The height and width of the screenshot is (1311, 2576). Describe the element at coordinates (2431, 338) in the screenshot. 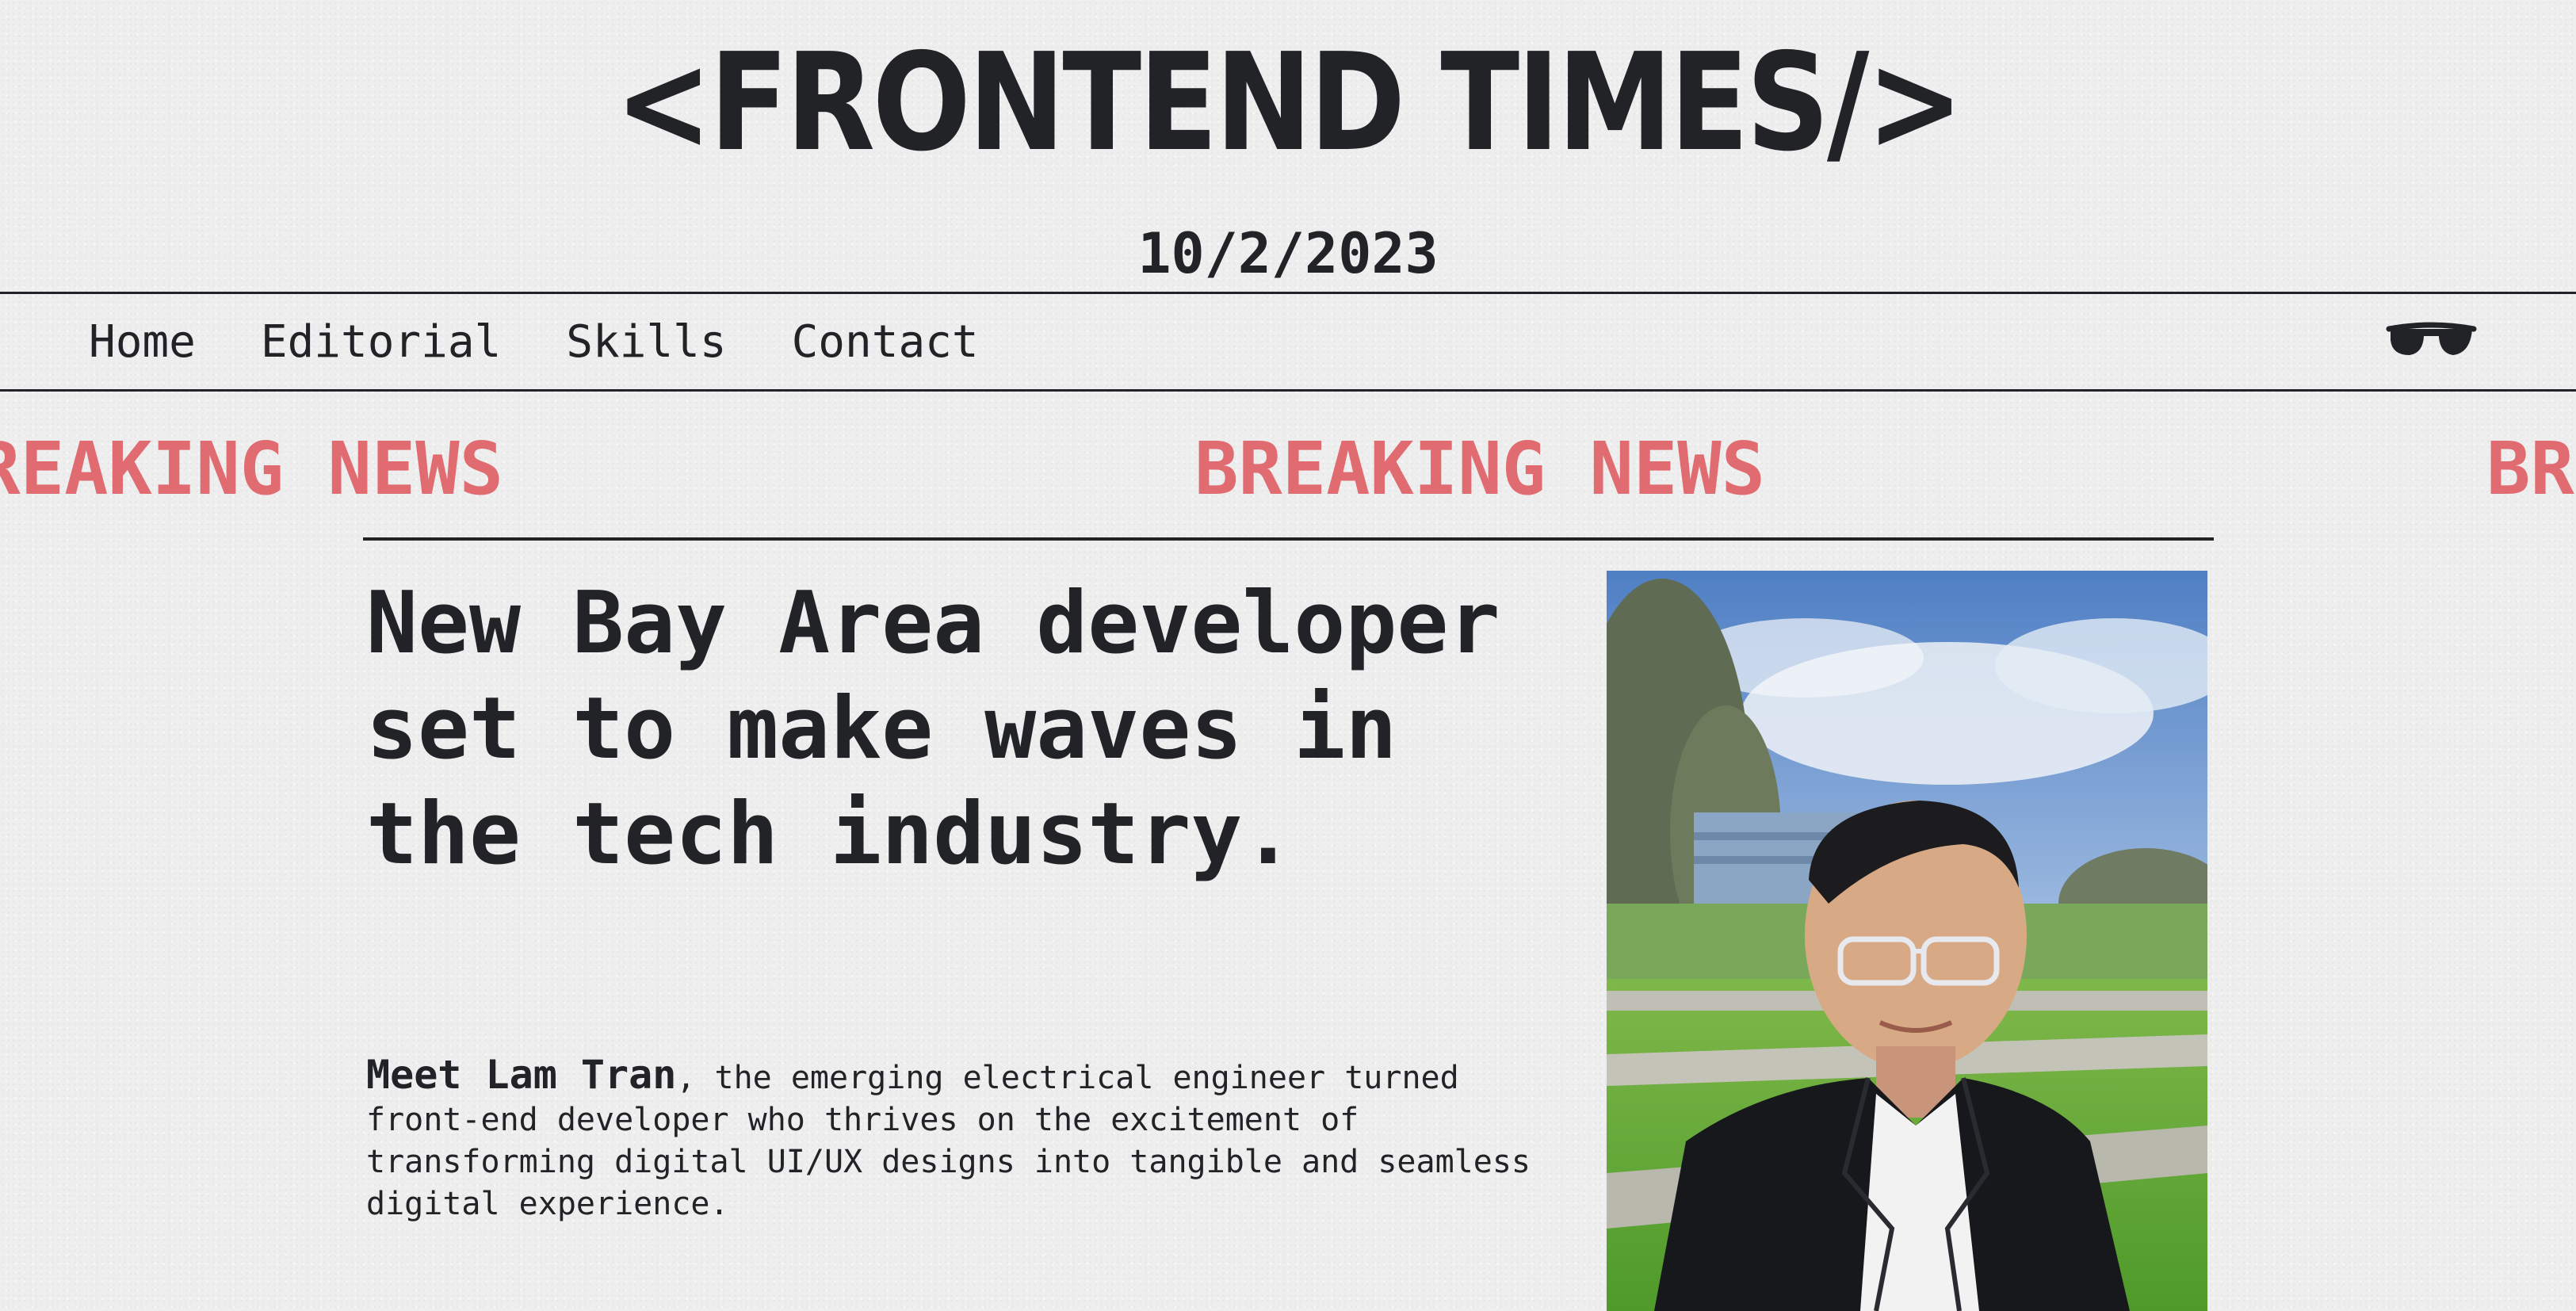

I see `sunglasses-icon` at that location.